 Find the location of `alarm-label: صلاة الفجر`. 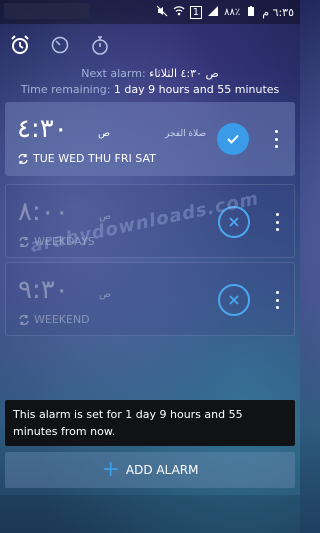

alarm-label: صلاة الفجر is located at coordinates (186, 134).